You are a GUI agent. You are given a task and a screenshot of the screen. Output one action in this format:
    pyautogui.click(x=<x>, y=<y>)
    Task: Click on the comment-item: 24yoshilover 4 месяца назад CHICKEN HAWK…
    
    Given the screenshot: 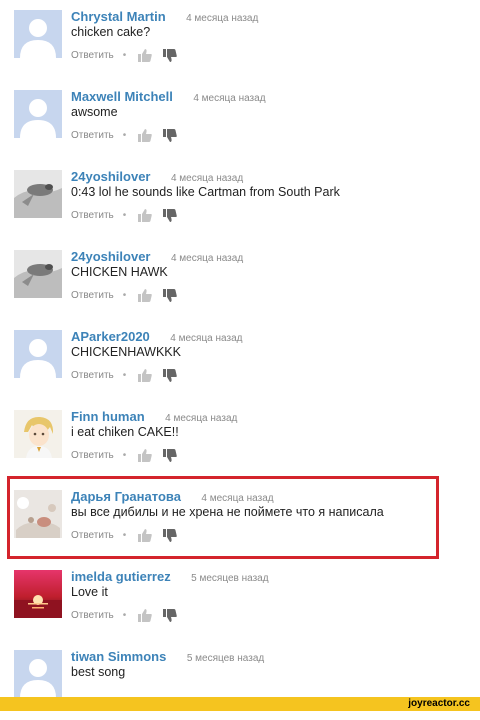 What is the action you would take?
    pyautogui.click(x=240, y=280)
    